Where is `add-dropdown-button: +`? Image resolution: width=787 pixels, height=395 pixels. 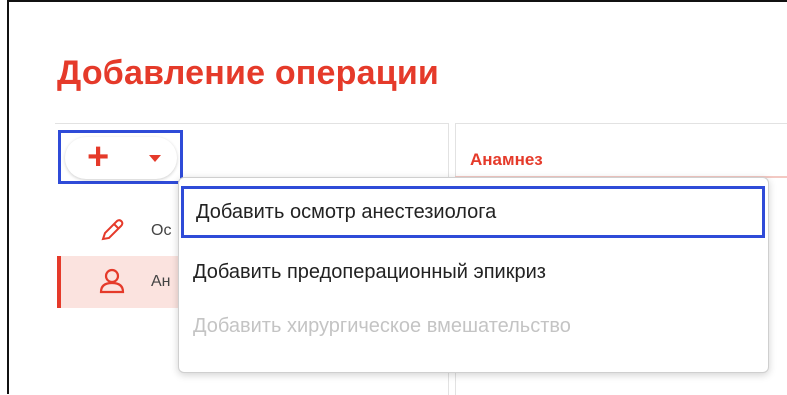
add-dropdown-button: + is located at coordinates (120, 157).